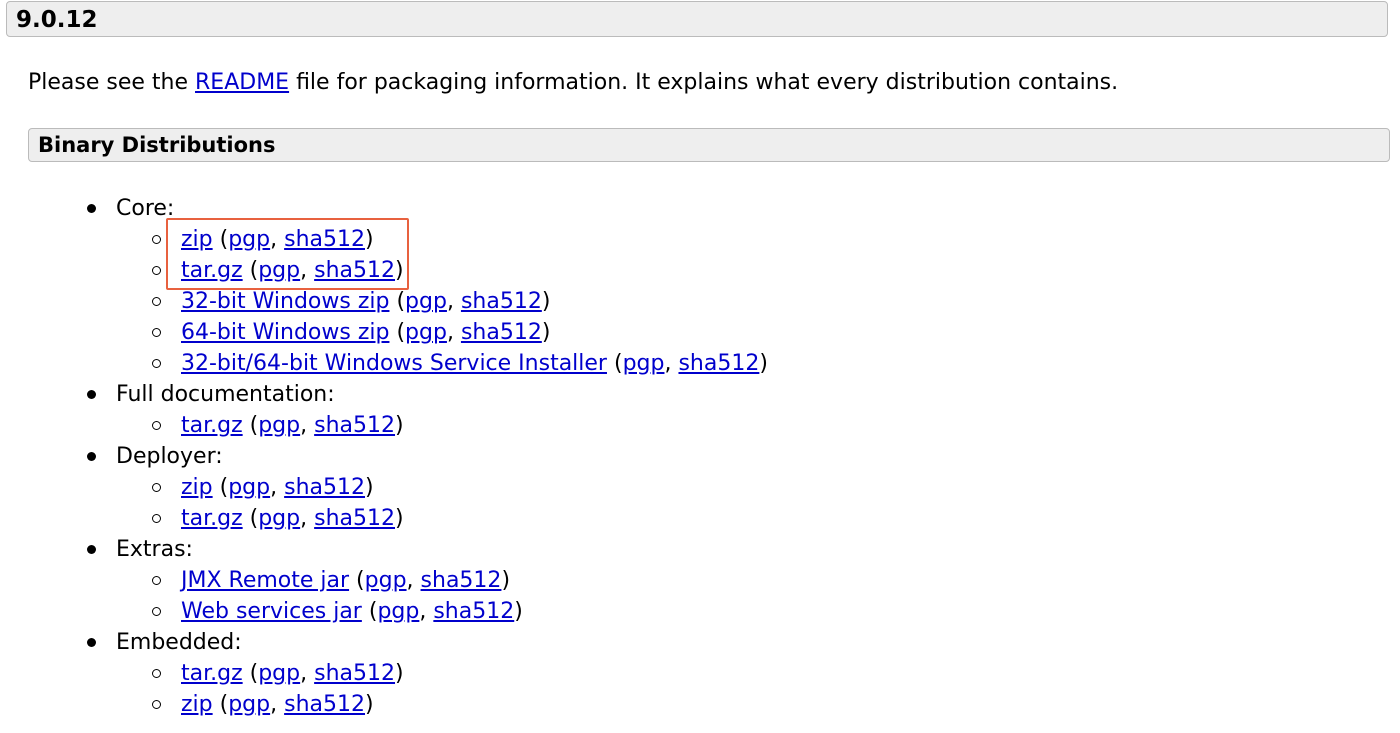 This screenshot has width=1400, height=733. Describe the element at coordinates (112, 82) in the screenshot. I see `intro-text-before: Please see the` at that location.